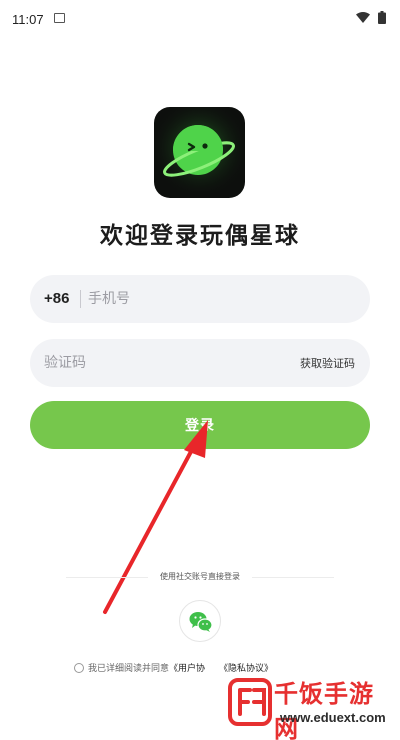  What do you see at coordinates (28, 19) in the screenshot?
I see `status-time: 11:07` at bounding box center [28, 19].